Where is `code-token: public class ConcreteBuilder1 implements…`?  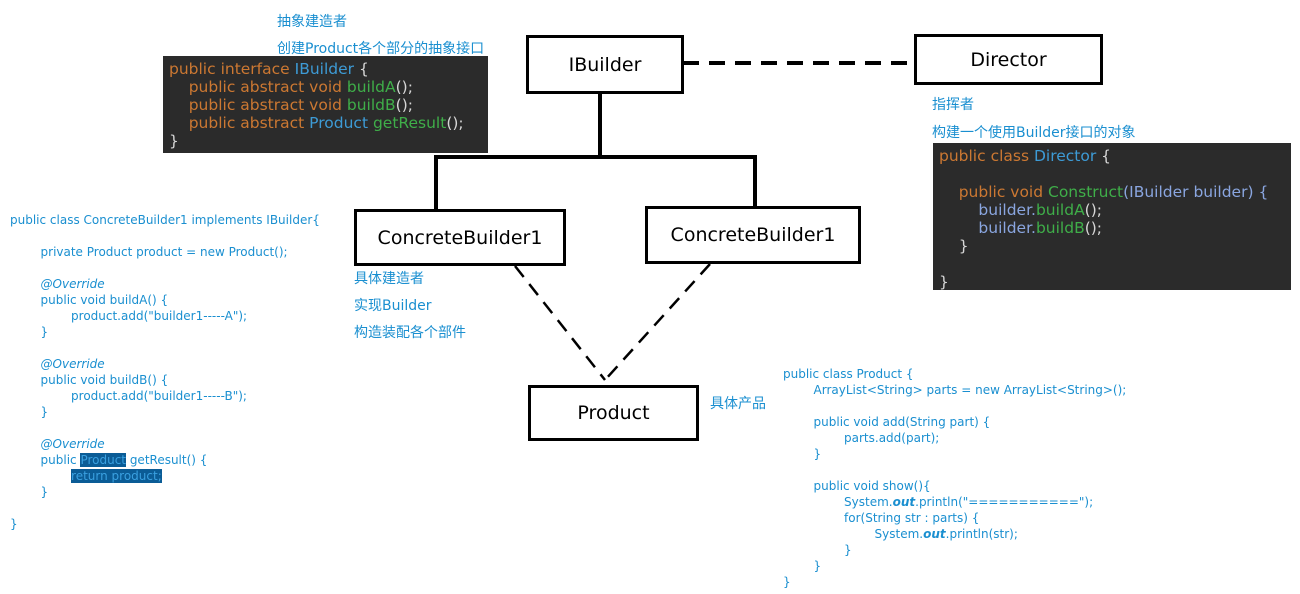
code-token: public class ConcreteBuilder1 implements… is located at coordinates (165, 220).